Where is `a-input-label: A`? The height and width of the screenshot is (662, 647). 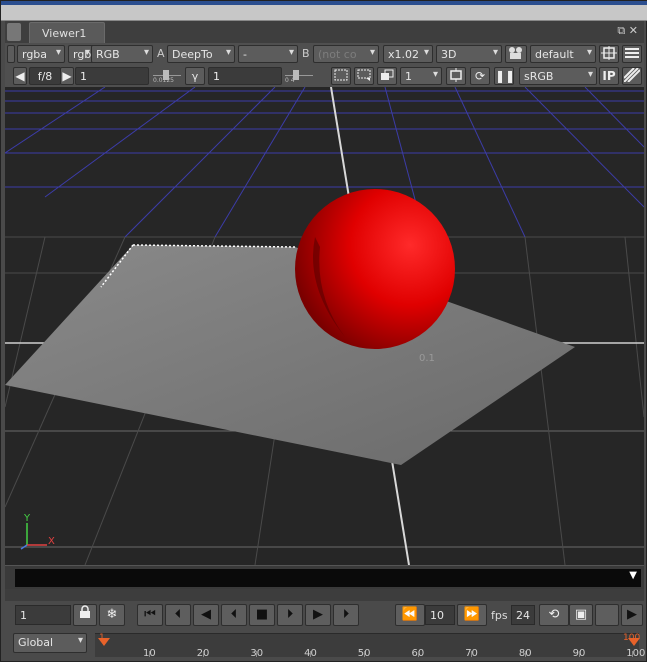
a-input-label: A is located at coordinates (161, 53).